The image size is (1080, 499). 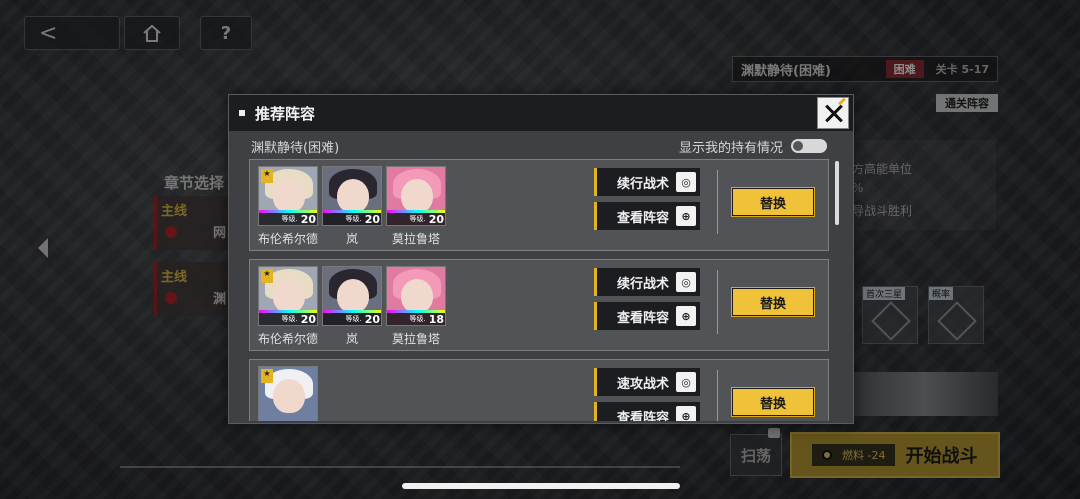 I want to click on team-card: ★ 速攻战术 ◎ 查看阵容 ⊕ 替换, so click(x=539, y=390).